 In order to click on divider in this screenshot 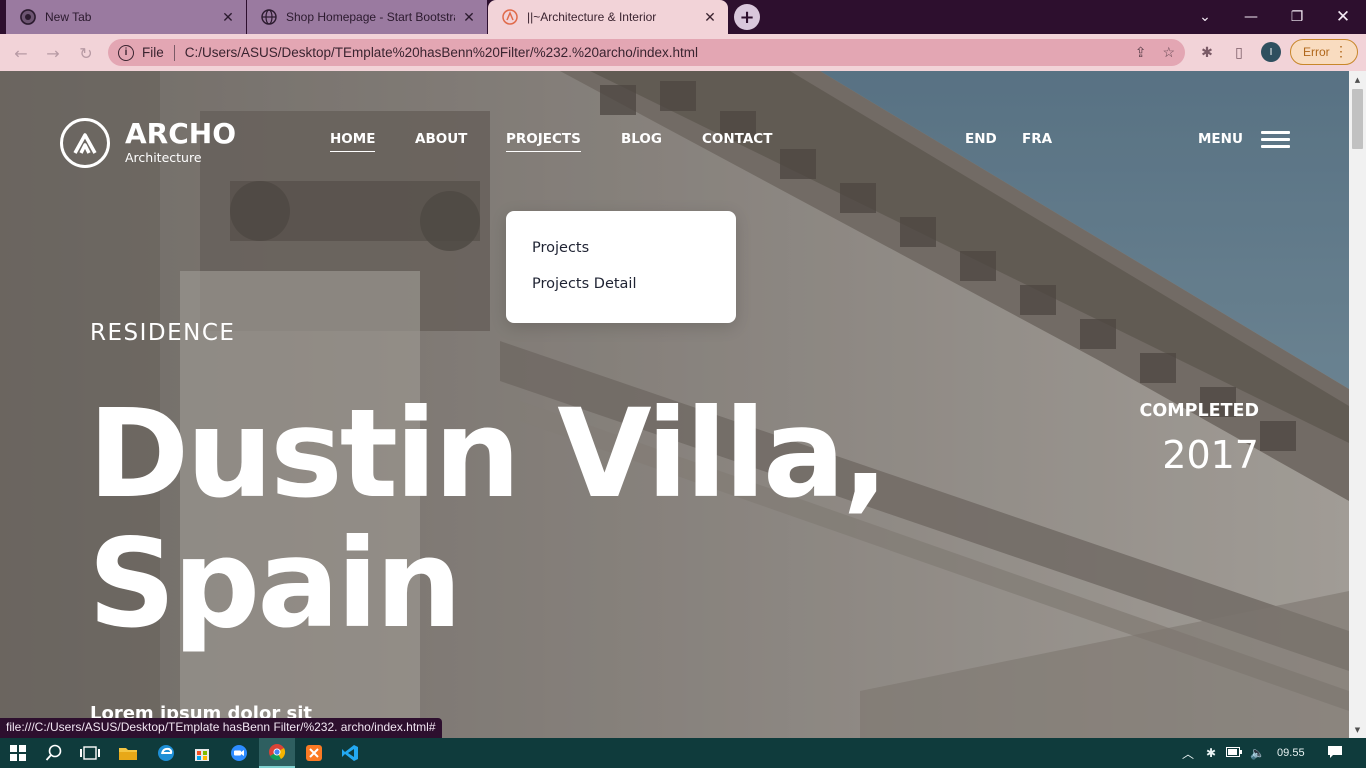, I will do `click(174, 52)`.